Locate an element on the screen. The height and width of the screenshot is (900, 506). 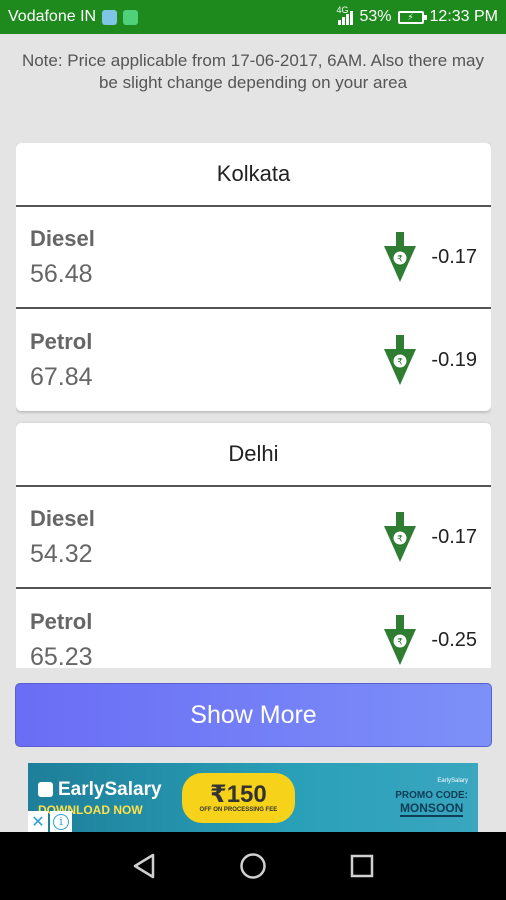
recents-square-icon is located at coordinates (361, 866).